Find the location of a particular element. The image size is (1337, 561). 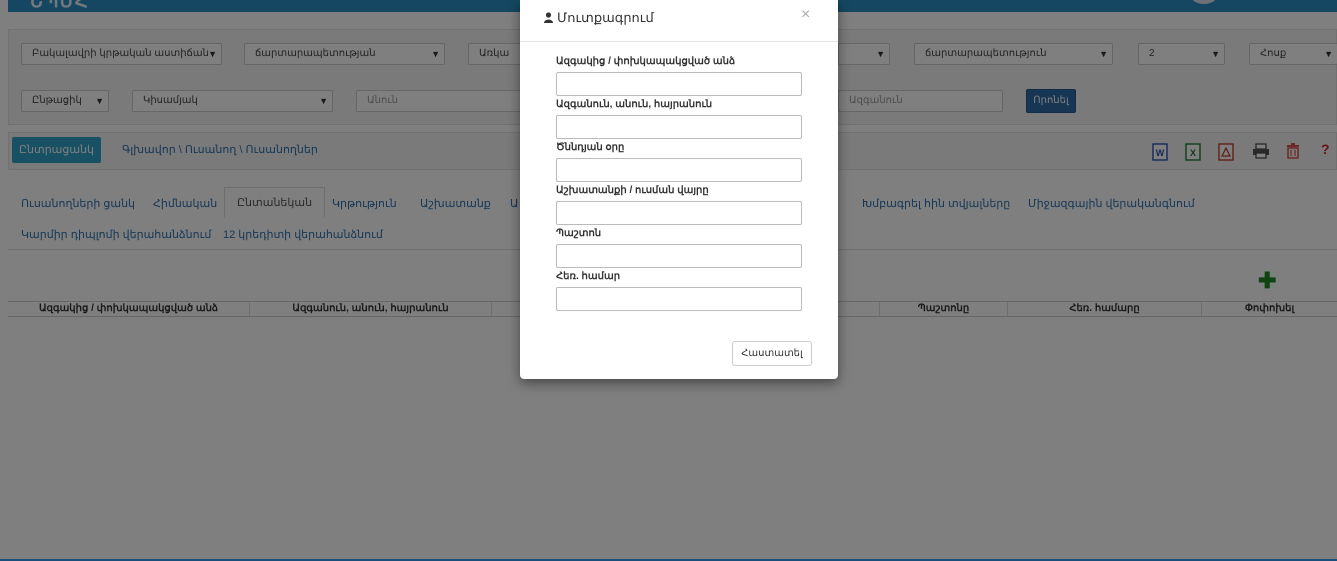

user-icon is located at coordinates (548, 17).